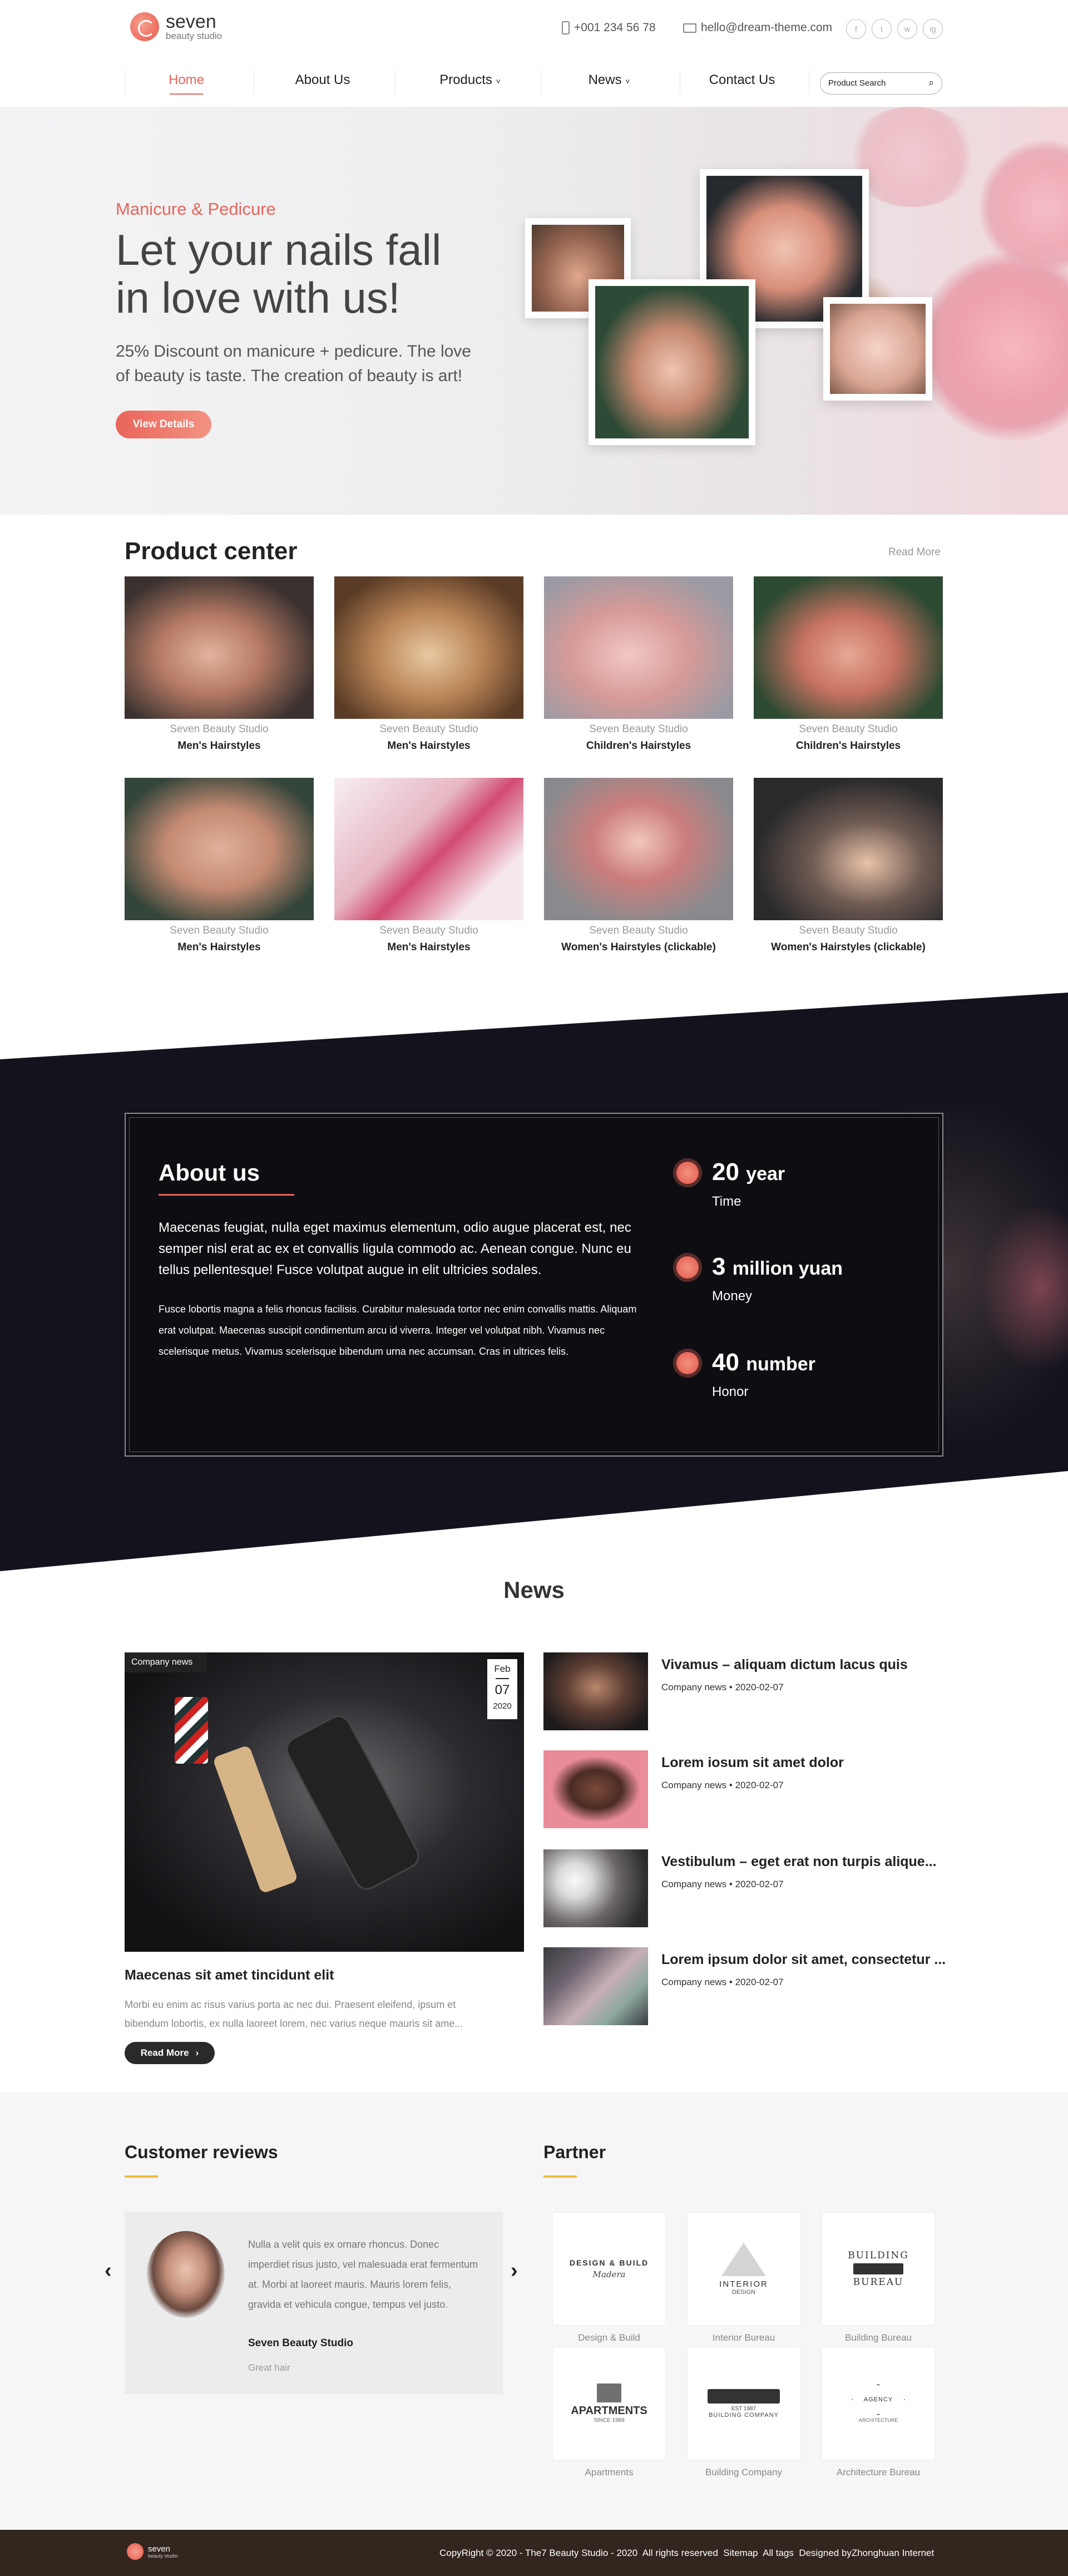 The width and height of the screenshot is (1068, 2576). Describe the element at coordinates (866, 2553) in the screenshot. I see `designed-by-text: Designed byZhonghuan Internet` at that location.